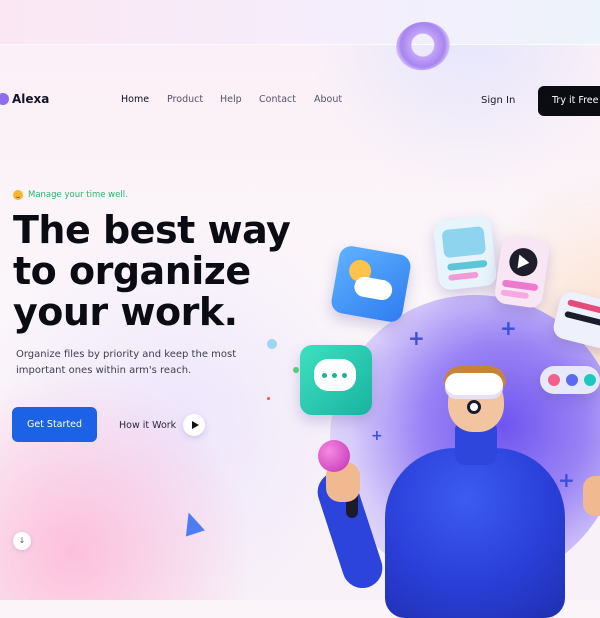 This screenshot has height=618, width=600. What do you see at coordinates (135, 99) in the screenshot?
I see `nav-home: Home` at bounding box center [135, 99].